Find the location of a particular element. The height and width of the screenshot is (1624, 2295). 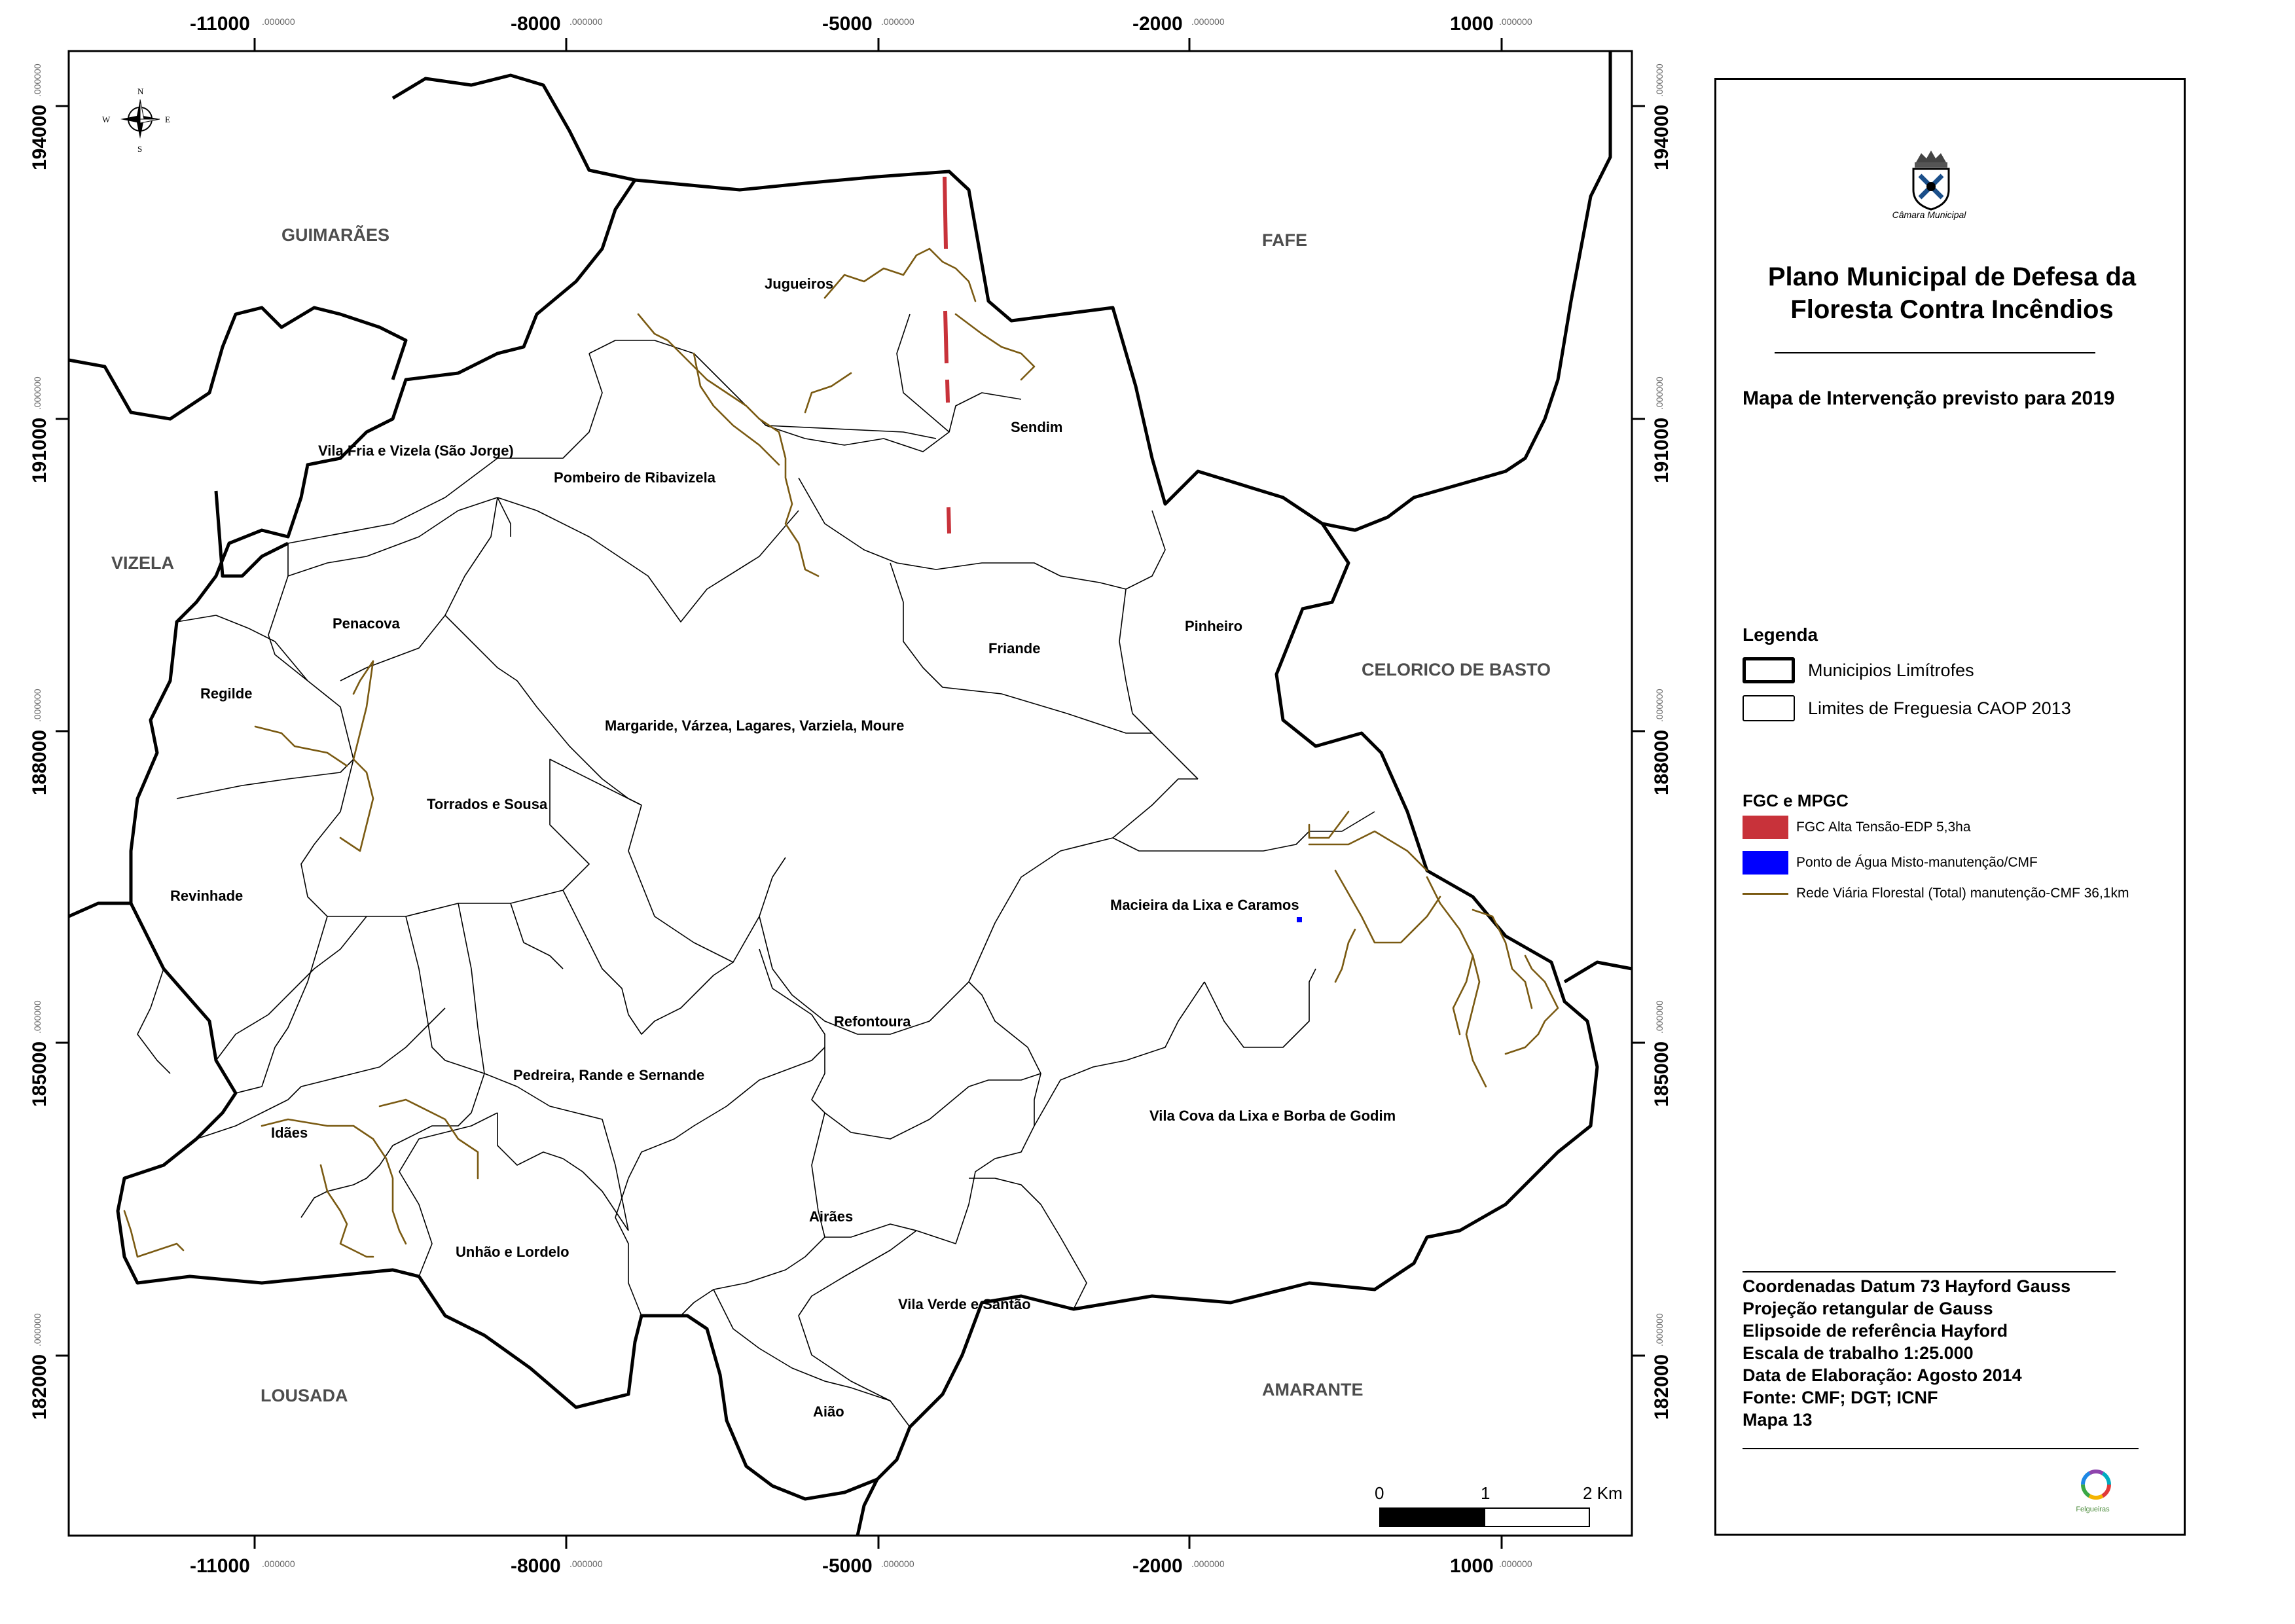

map-subtitle: Mapa de Intervenção previsto para 2019 is located at coordinates (1929, 398).